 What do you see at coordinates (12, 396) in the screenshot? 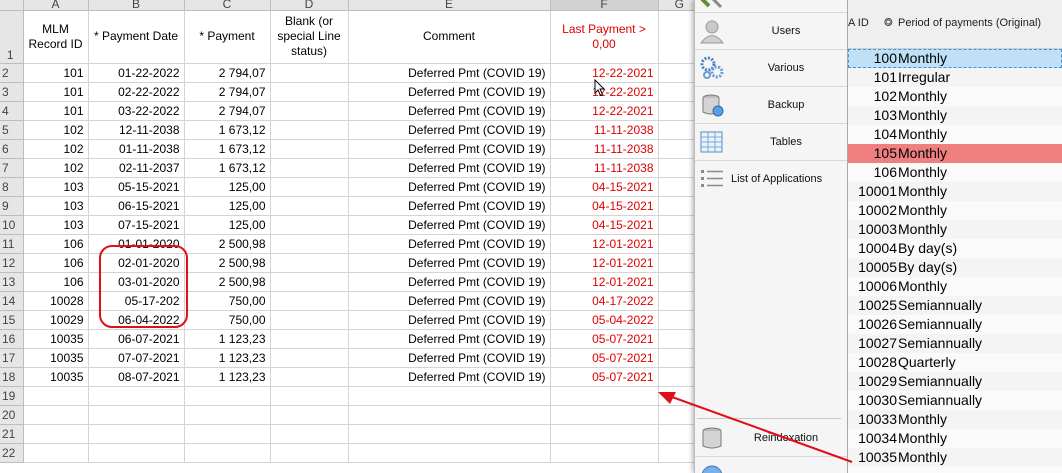
I see `row-number: 19` at bounding box center [12, 396].